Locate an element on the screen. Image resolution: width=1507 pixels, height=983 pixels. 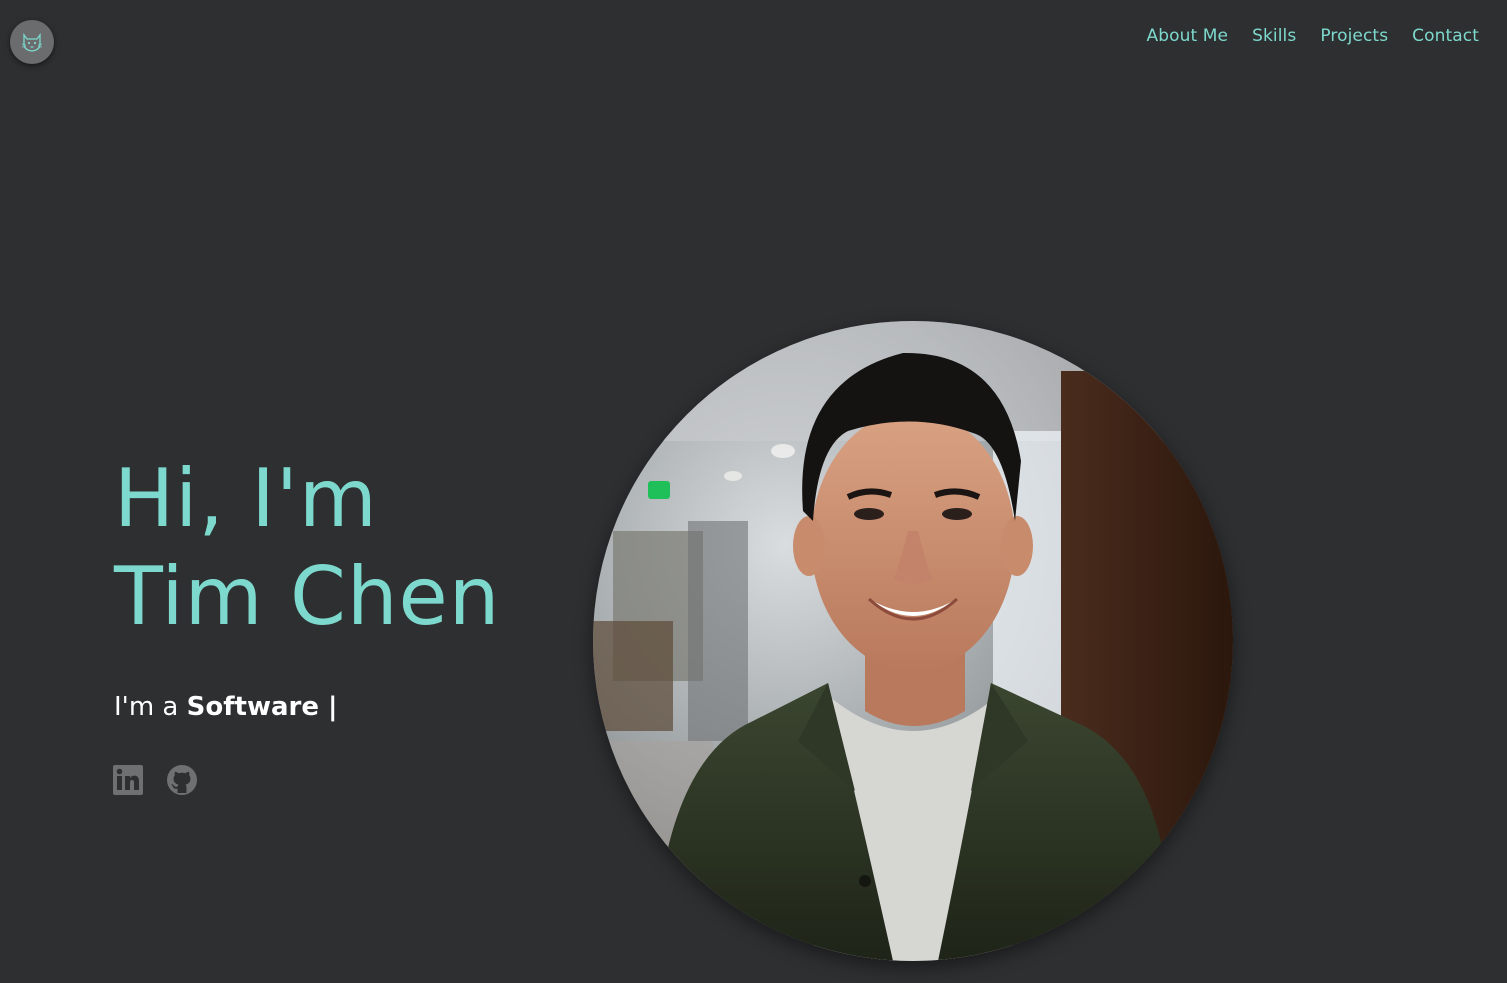
tagline-role: Software is located at coordinates (252, 707).